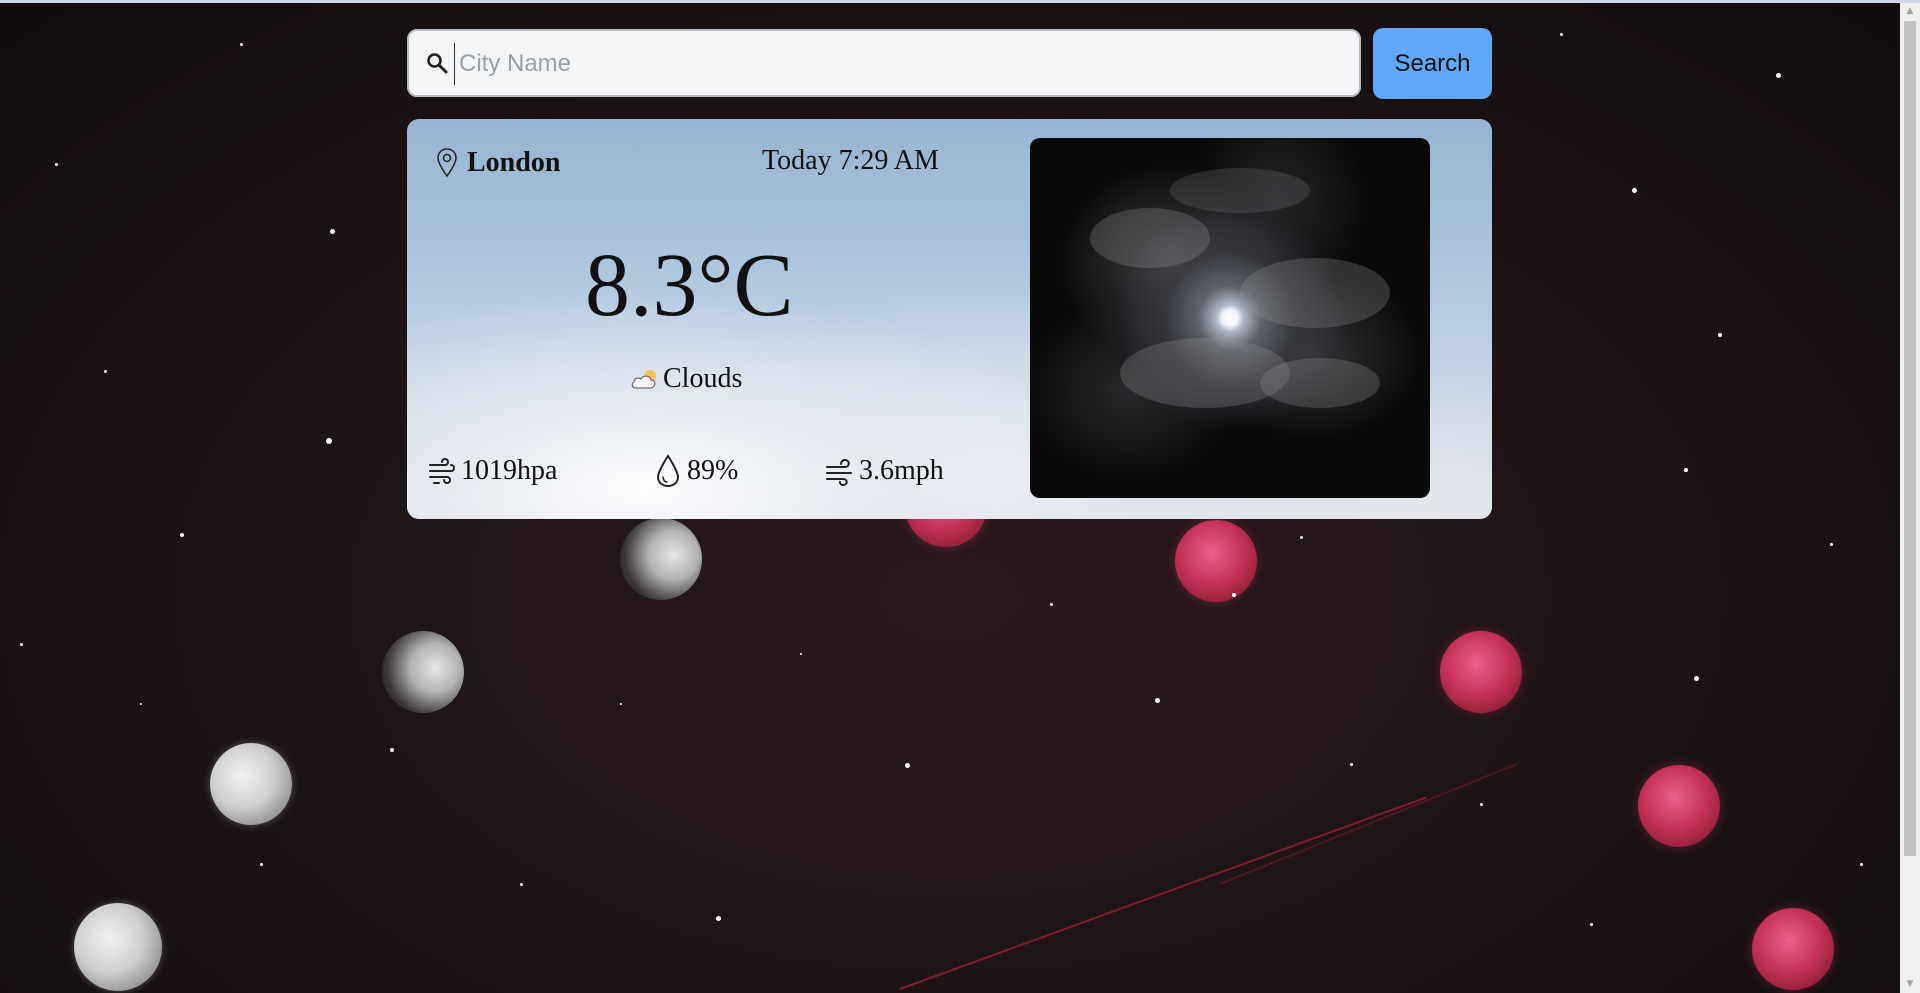 The image size is (1920, 993). Describe the element at coordinates (1910, 984) in the screenshot. I see `scroll-down-arrow-icon: ▼` at that location.